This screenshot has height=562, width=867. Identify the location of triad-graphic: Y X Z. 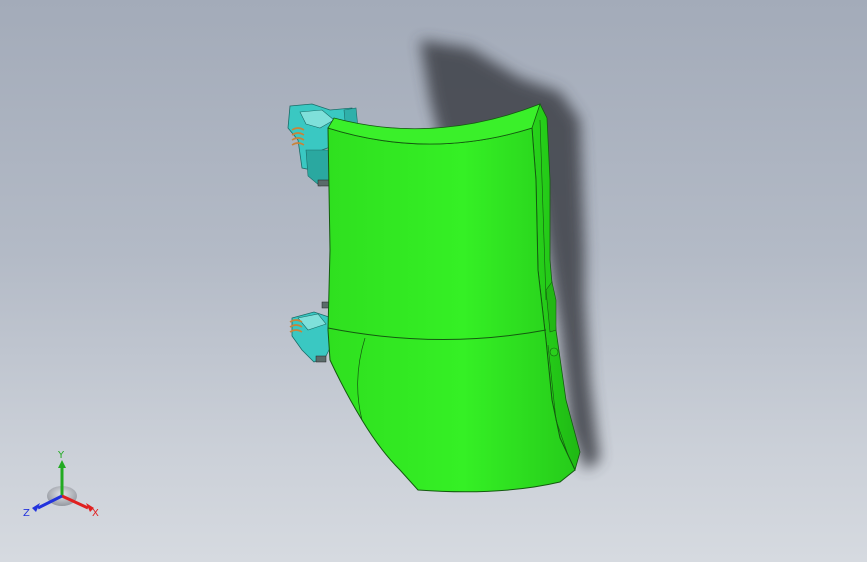
(61, 484).